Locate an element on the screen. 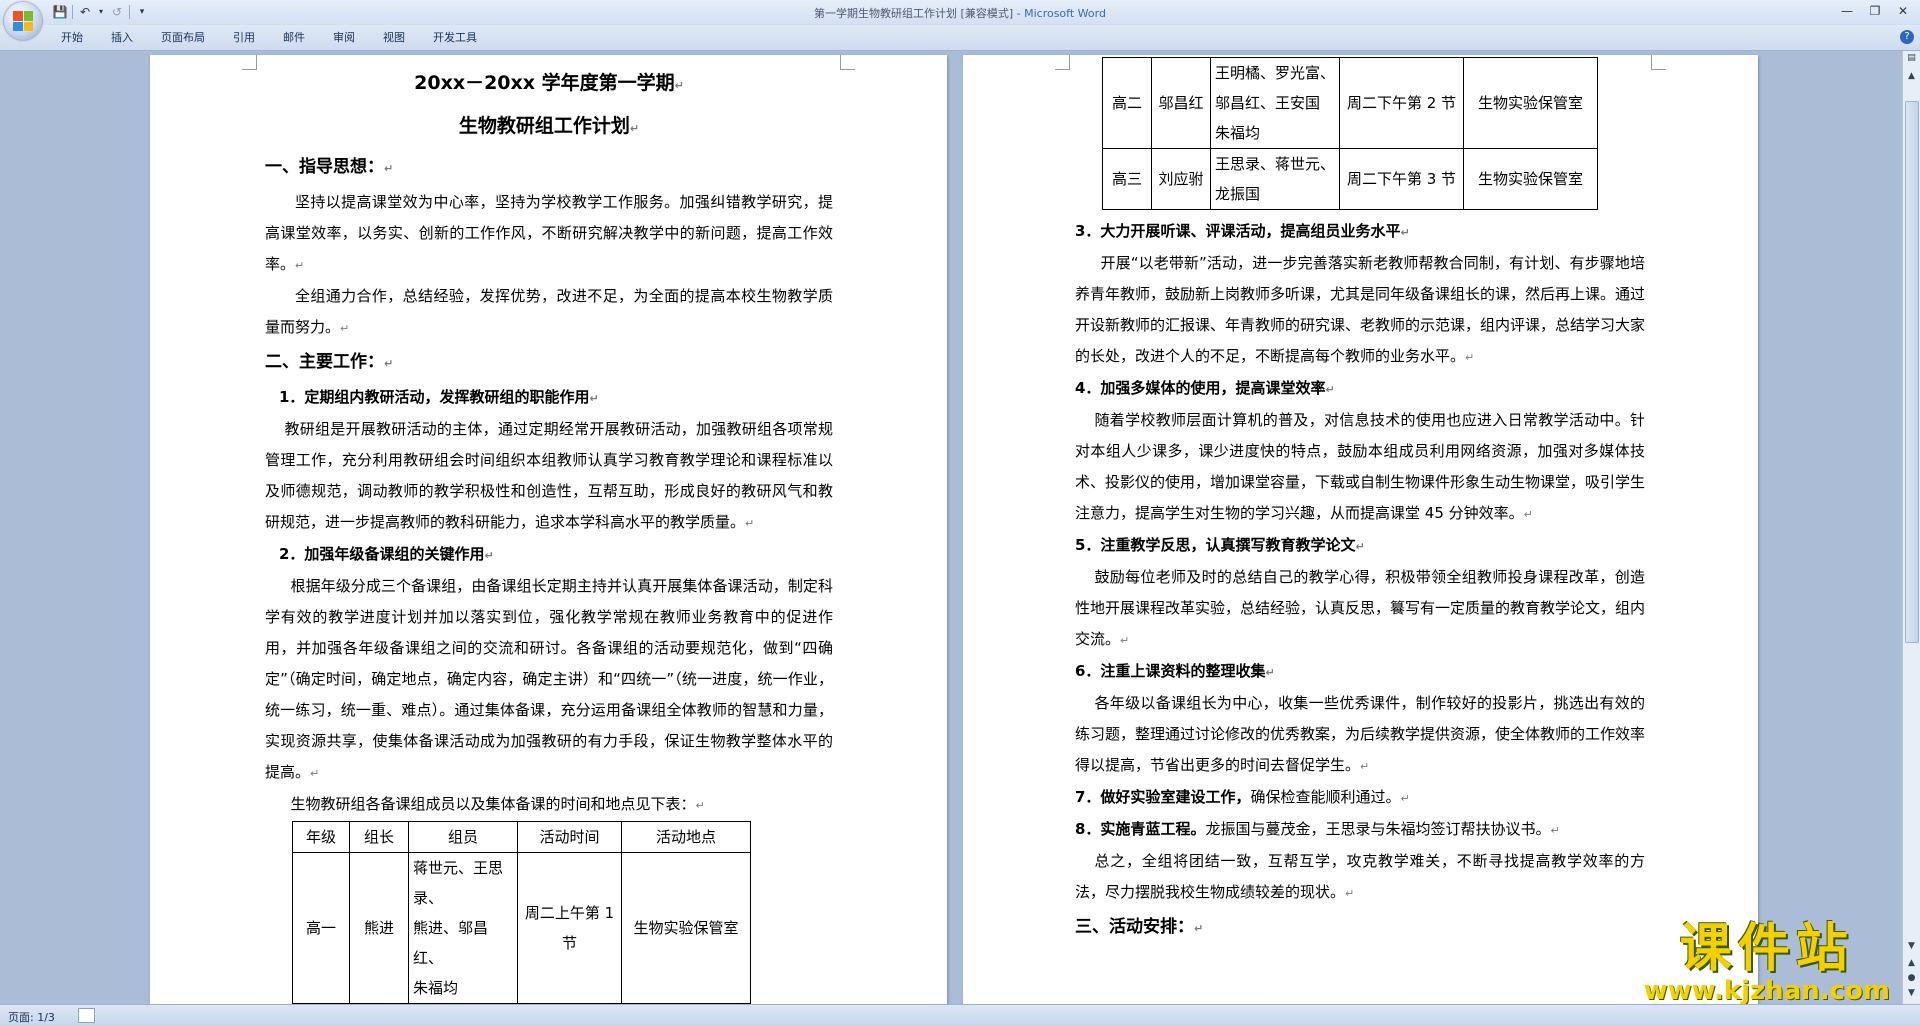  leader-cell: 熊进 is located at coordinates (379, 928).